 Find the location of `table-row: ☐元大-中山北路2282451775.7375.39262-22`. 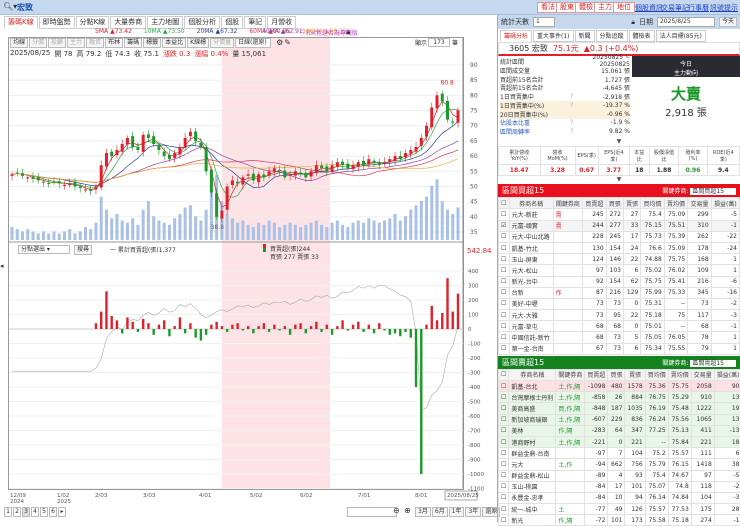

table-row: ☐元大-中山北路2282451775.7375.39262-22 is located at coordinates (619, 236).